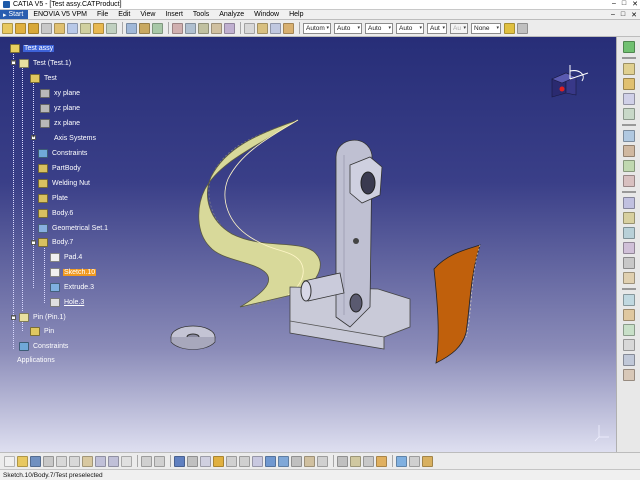 The width and height of the screenshot is (640, 480). What do you see at coordinates (46, 28) in the screenshot?
I see `replace-component-icon` at bounding box center [46, 28].